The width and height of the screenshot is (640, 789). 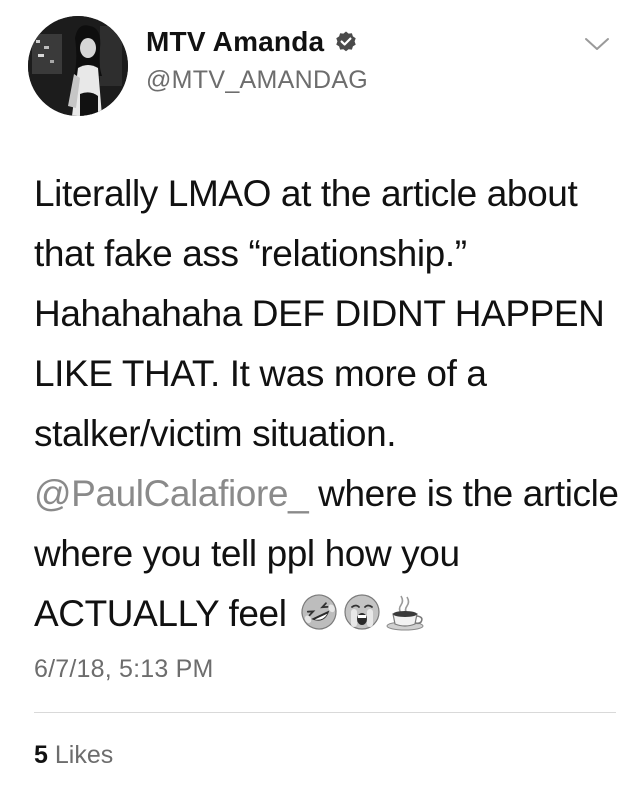 What do you see at coordinates (41, 755) in the screenshot?
I see `likes-count: 5` at bounding box center [41, 755].